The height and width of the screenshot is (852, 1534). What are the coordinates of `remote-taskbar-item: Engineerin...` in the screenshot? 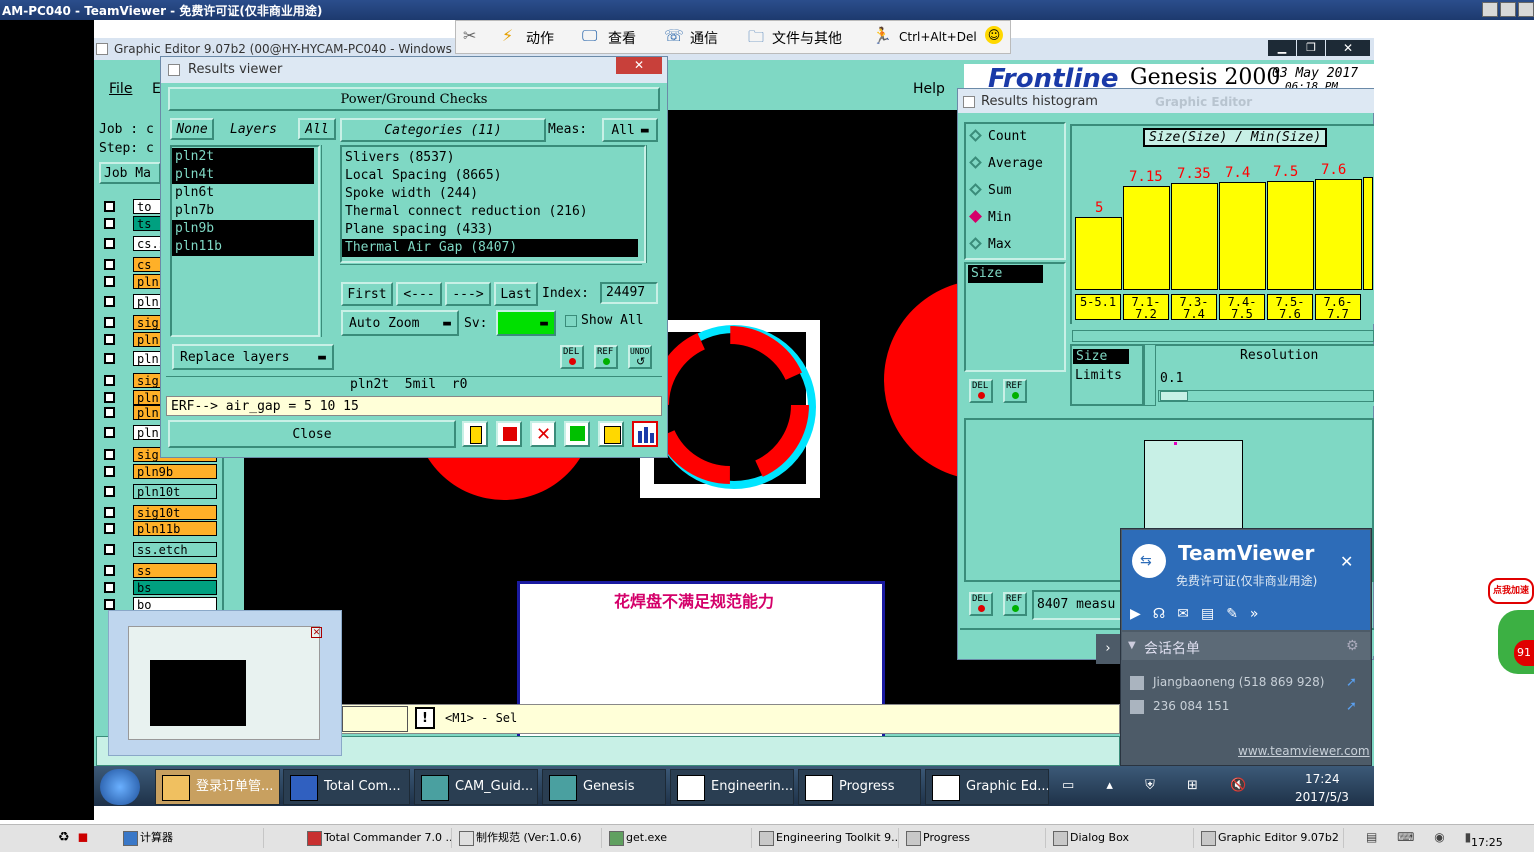 It's located at (732, 787).